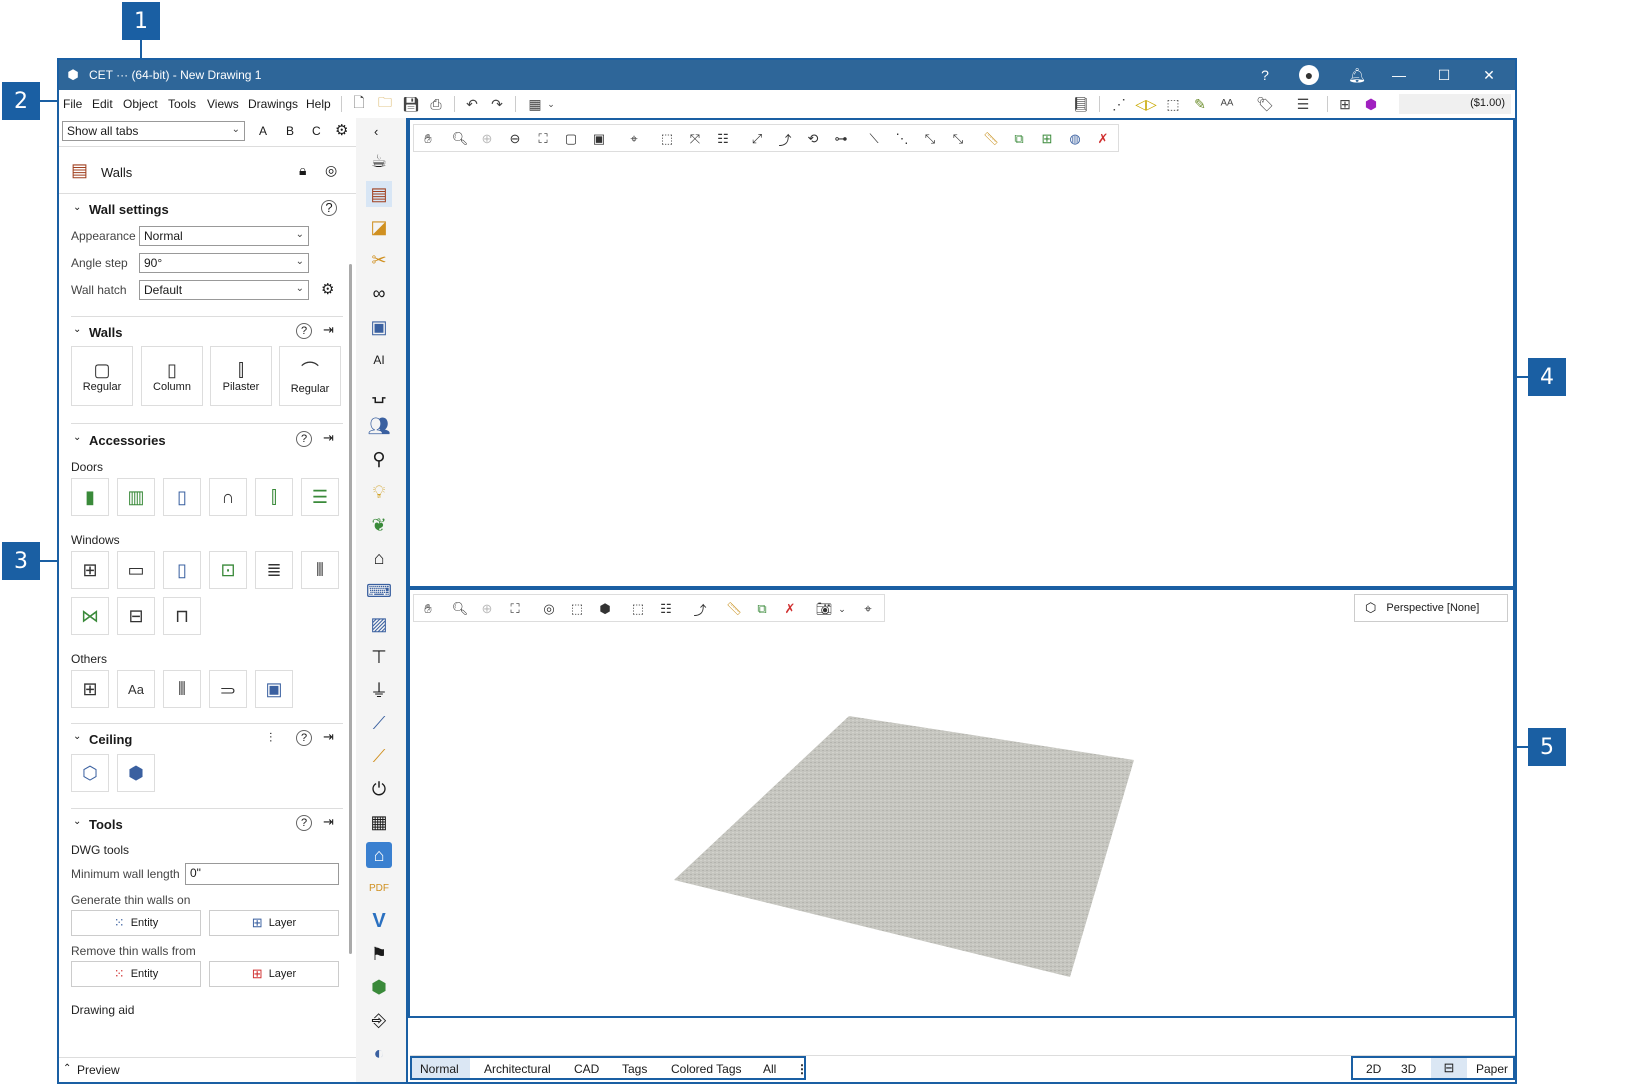  I want to click on undo-icon: ↶, so click(472, 104).